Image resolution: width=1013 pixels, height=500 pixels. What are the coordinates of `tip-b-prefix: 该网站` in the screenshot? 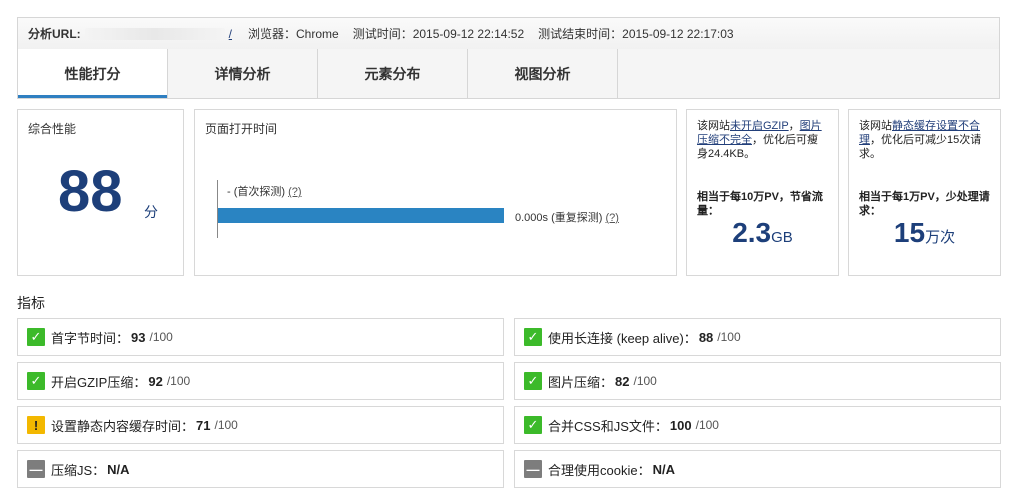 It's located at (875, 126).